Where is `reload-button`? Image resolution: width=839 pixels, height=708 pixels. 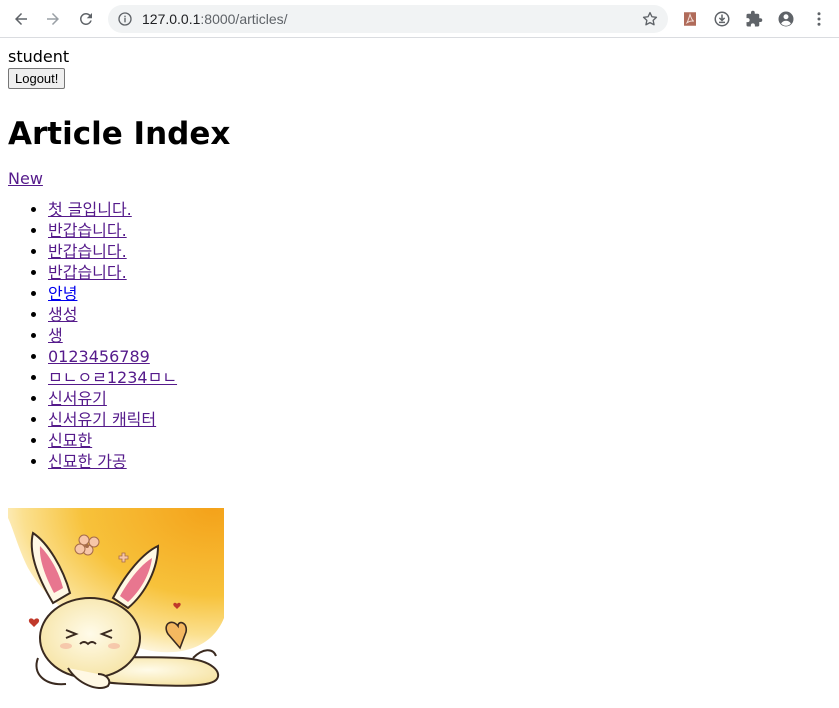
reload-button is located at coordinates (86, 19).